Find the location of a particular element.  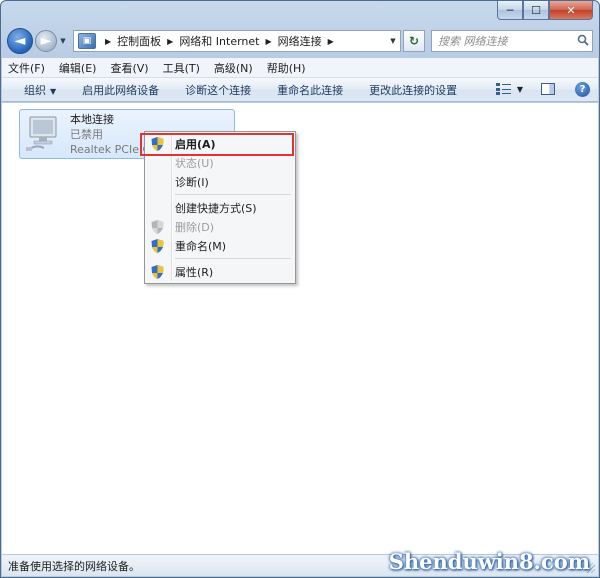

menu-help: 帮助(H) is located at coordinates (286, 68).